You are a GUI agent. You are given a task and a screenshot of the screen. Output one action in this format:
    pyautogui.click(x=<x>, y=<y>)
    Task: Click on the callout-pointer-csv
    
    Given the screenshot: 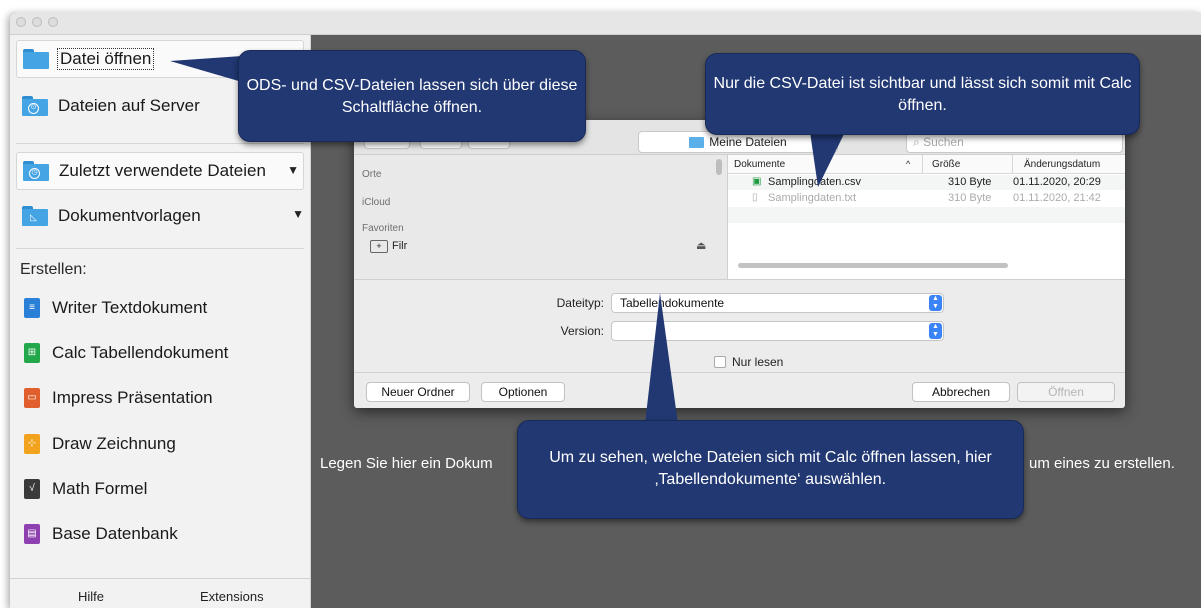 What is the action you would take?
    pyautogui.click(x=827, y=159)
    